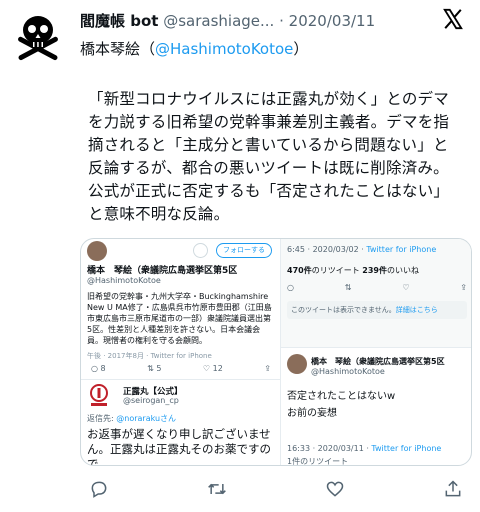  I want to click on reply-icon, so click(99, 489).